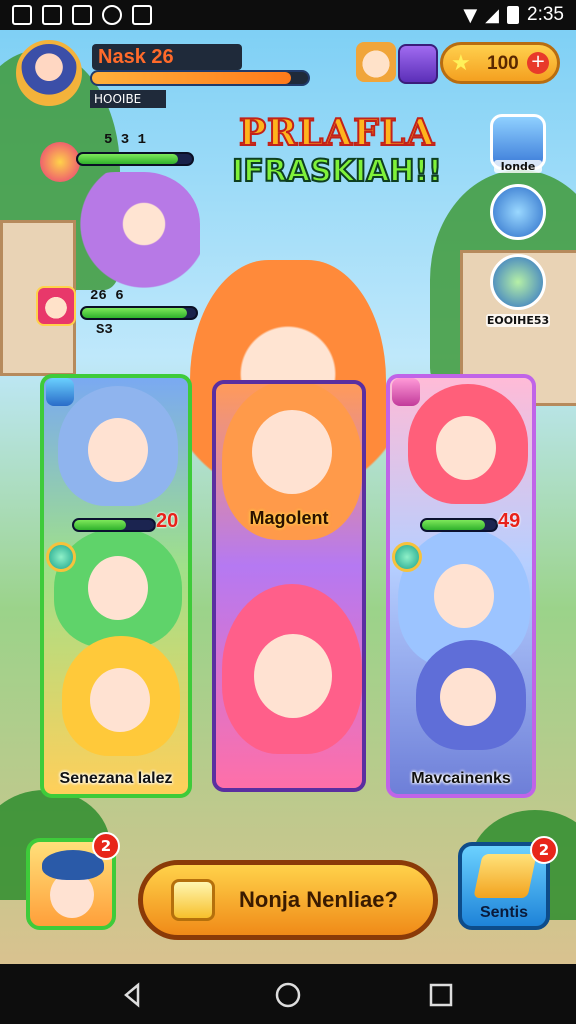 The height and width of the screenshot is (1024, 576). What do you see at coordinates (492, 15) in the screenshot?
I see `signal-icon: ◢` at bounding box center [492, 15].